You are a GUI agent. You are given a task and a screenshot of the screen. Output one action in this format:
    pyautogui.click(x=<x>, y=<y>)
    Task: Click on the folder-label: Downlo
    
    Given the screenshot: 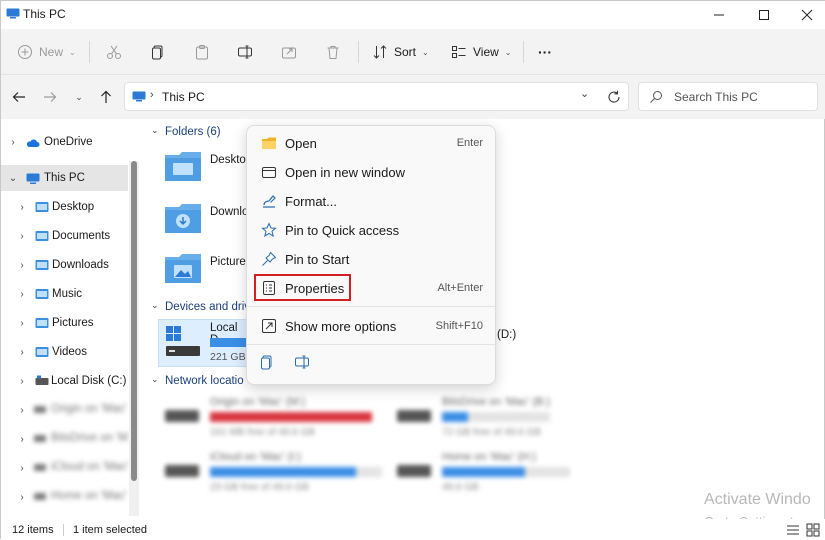 What is the action you would take?
    pyautogui.click(x=229, y=212)
    